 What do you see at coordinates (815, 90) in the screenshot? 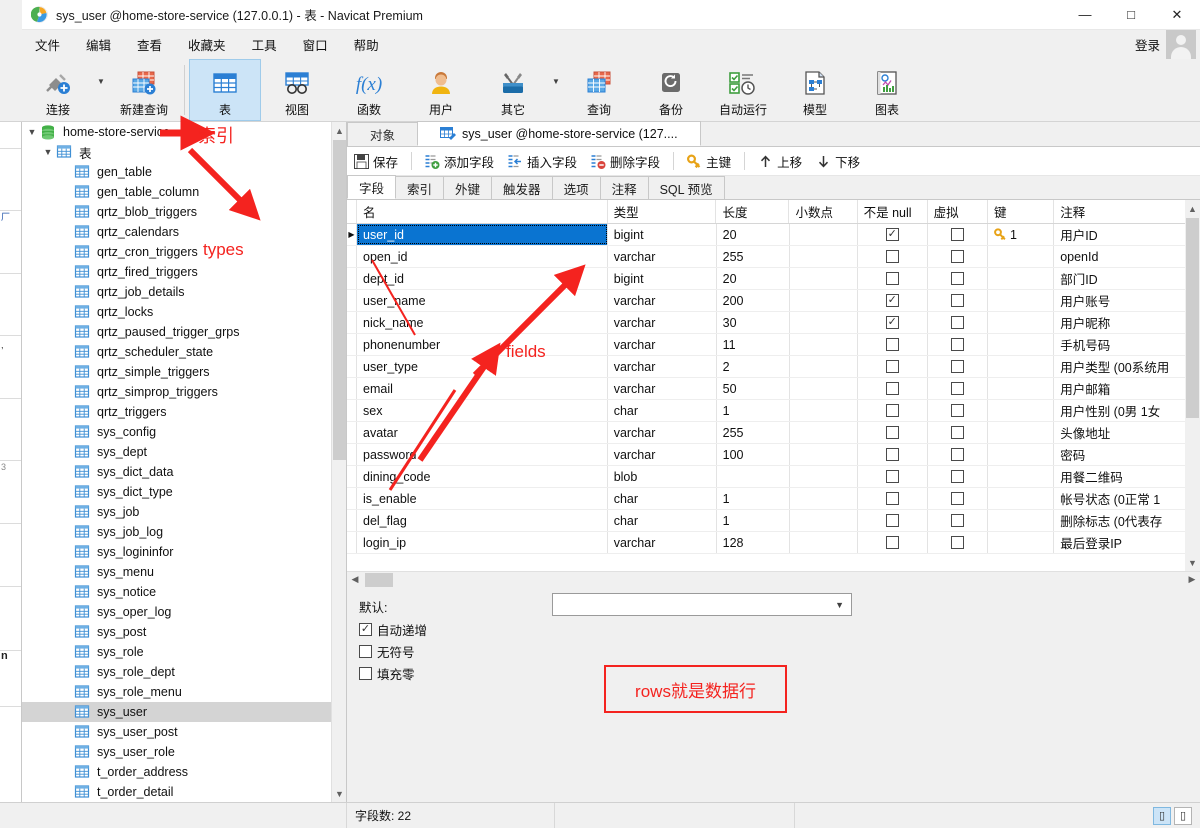
I see `ribbon-model-button: 模型` at bounding box center [815, 90].